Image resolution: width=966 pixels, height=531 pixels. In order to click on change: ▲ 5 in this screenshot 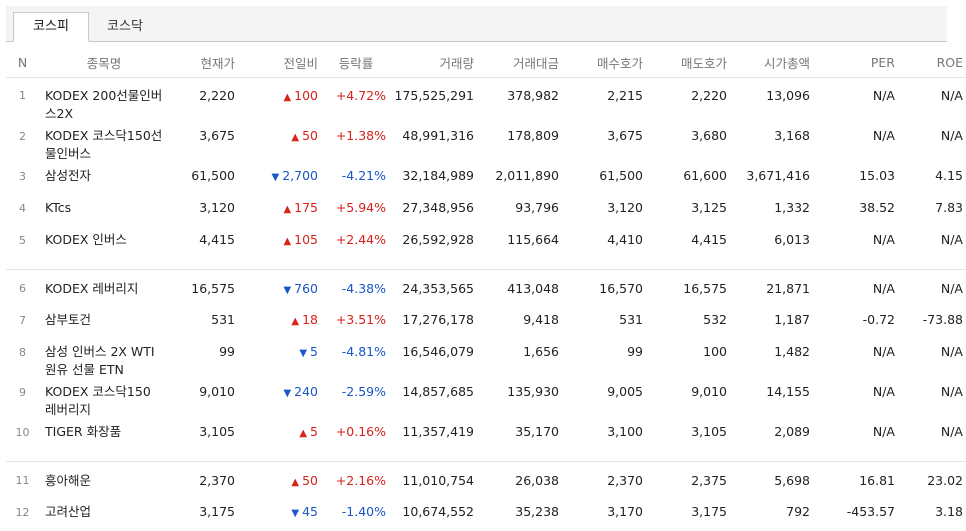, I will do `click(280, 435)`.